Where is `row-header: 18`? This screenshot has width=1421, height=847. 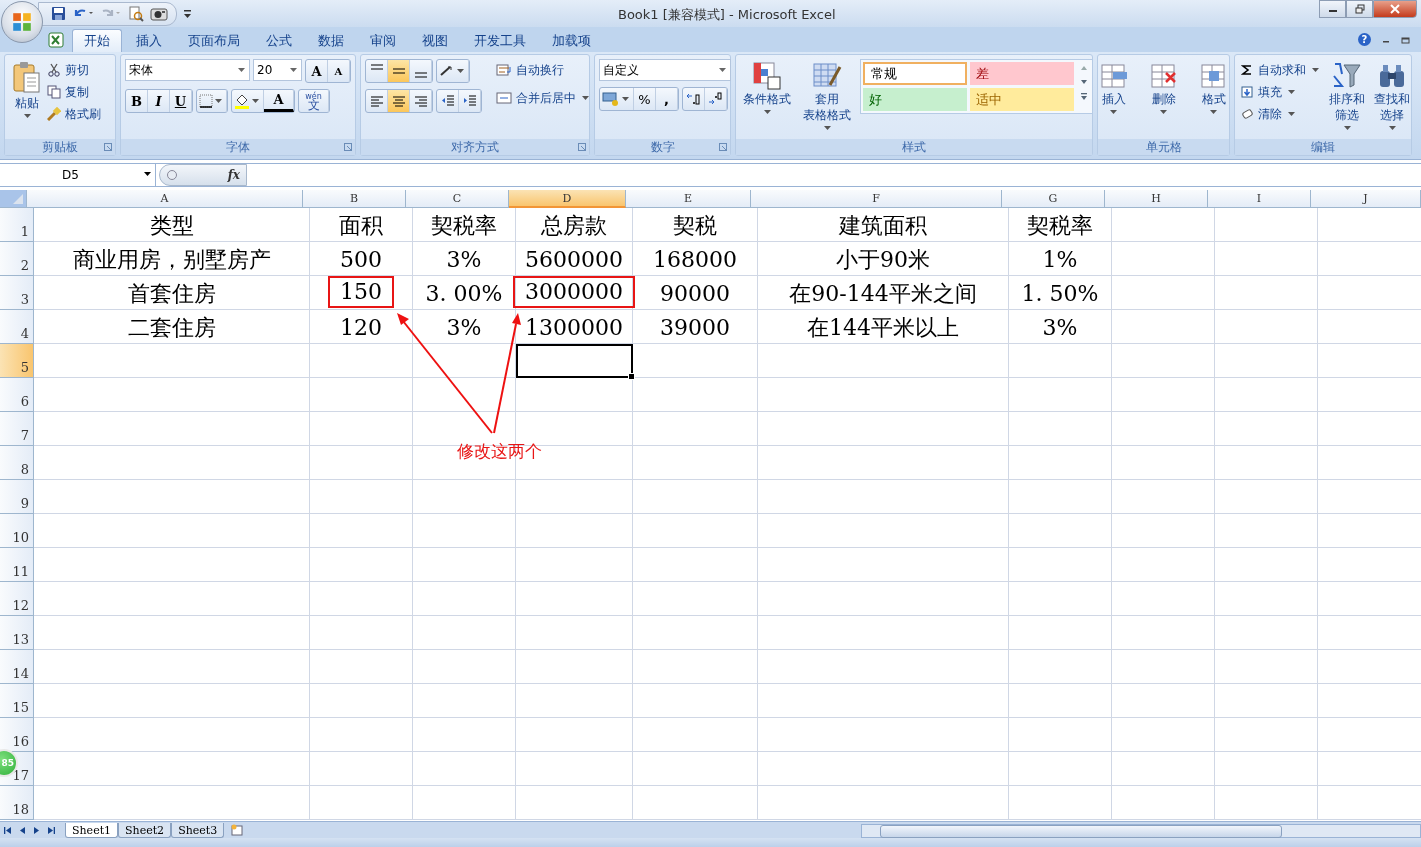
row-header: 18 is located at coordinates (17, 803).